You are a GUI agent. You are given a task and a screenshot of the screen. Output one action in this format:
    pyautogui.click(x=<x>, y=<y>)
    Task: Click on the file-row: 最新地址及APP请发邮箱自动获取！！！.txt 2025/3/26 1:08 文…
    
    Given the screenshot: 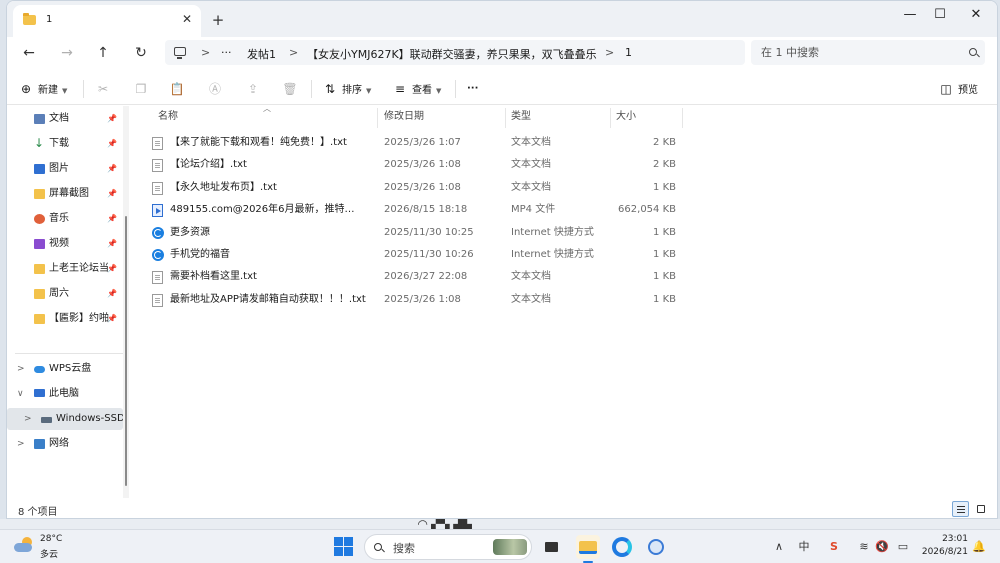 What is the action you would take?
    pyautogui.click(x=414, y=300)
    